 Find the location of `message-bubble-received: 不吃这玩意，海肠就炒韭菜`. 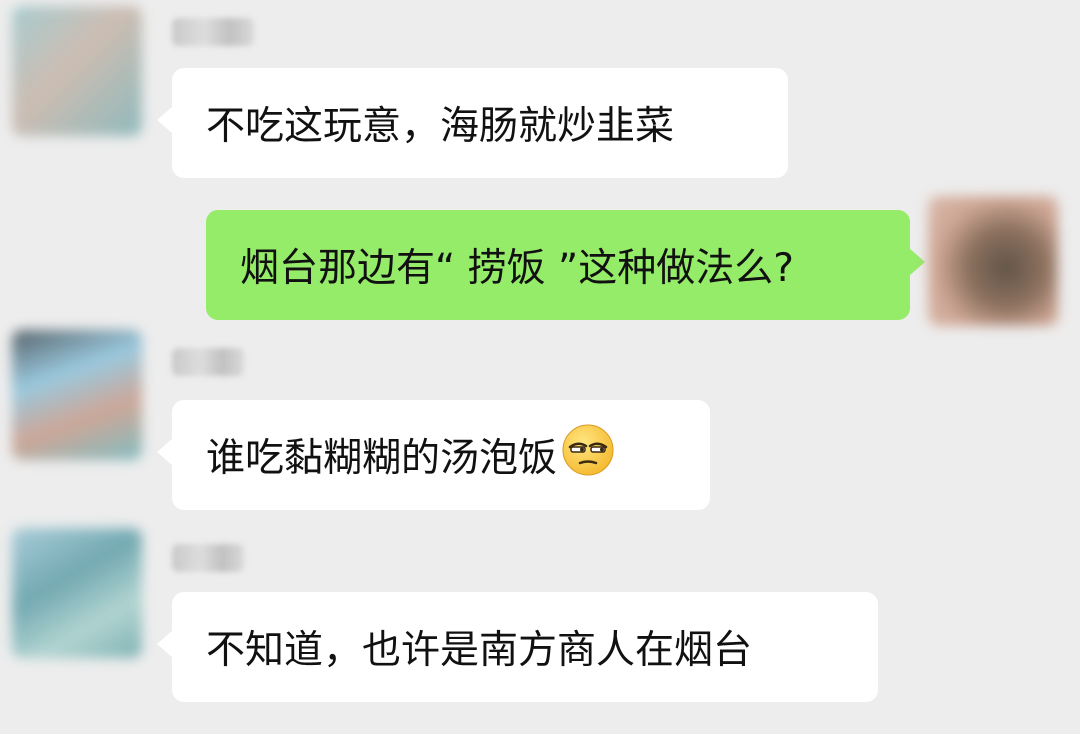

message-bubble-received: 不吃这玩意，海肠就炒韭菜 is located at coordinates (472, 123).